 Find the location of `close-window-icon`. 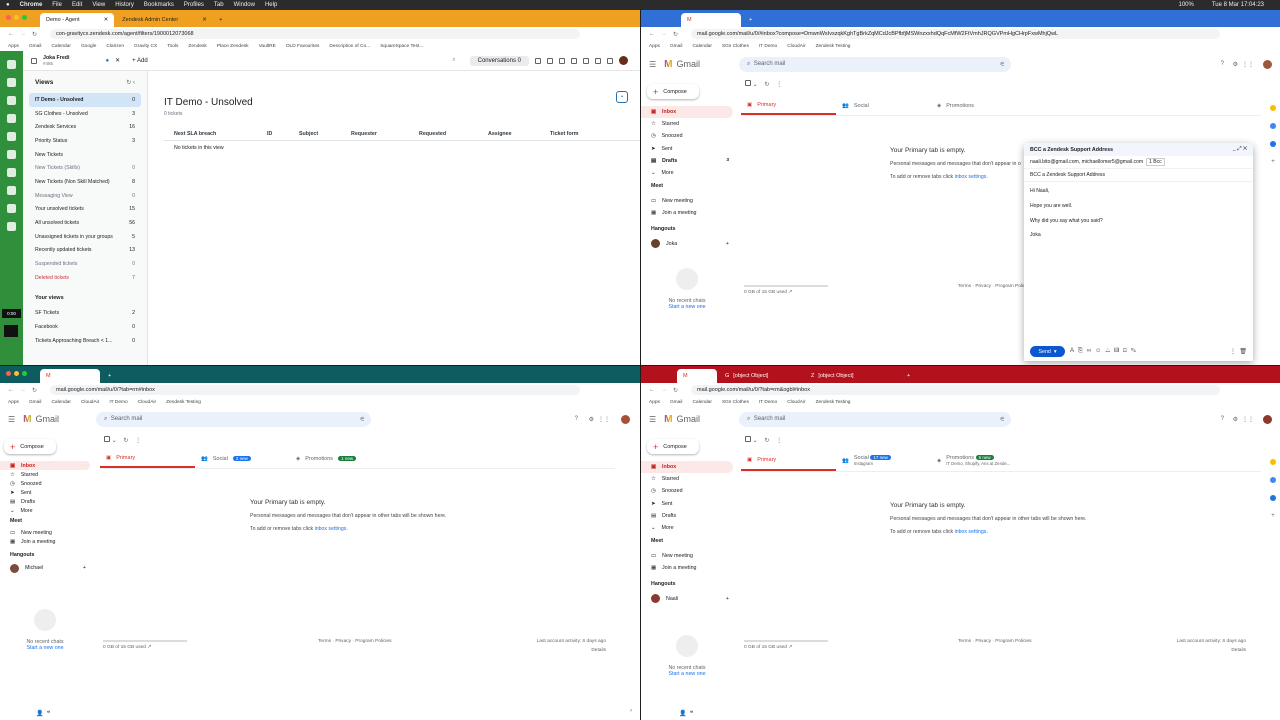

close-window-icon is located at coordinates (8, 373).